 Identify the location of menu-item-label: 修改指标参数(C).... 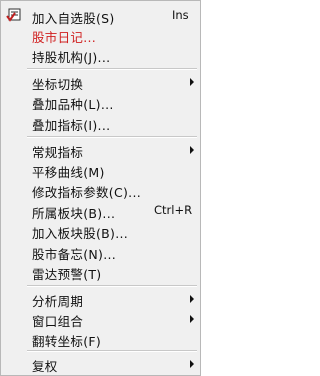
(87, 192).